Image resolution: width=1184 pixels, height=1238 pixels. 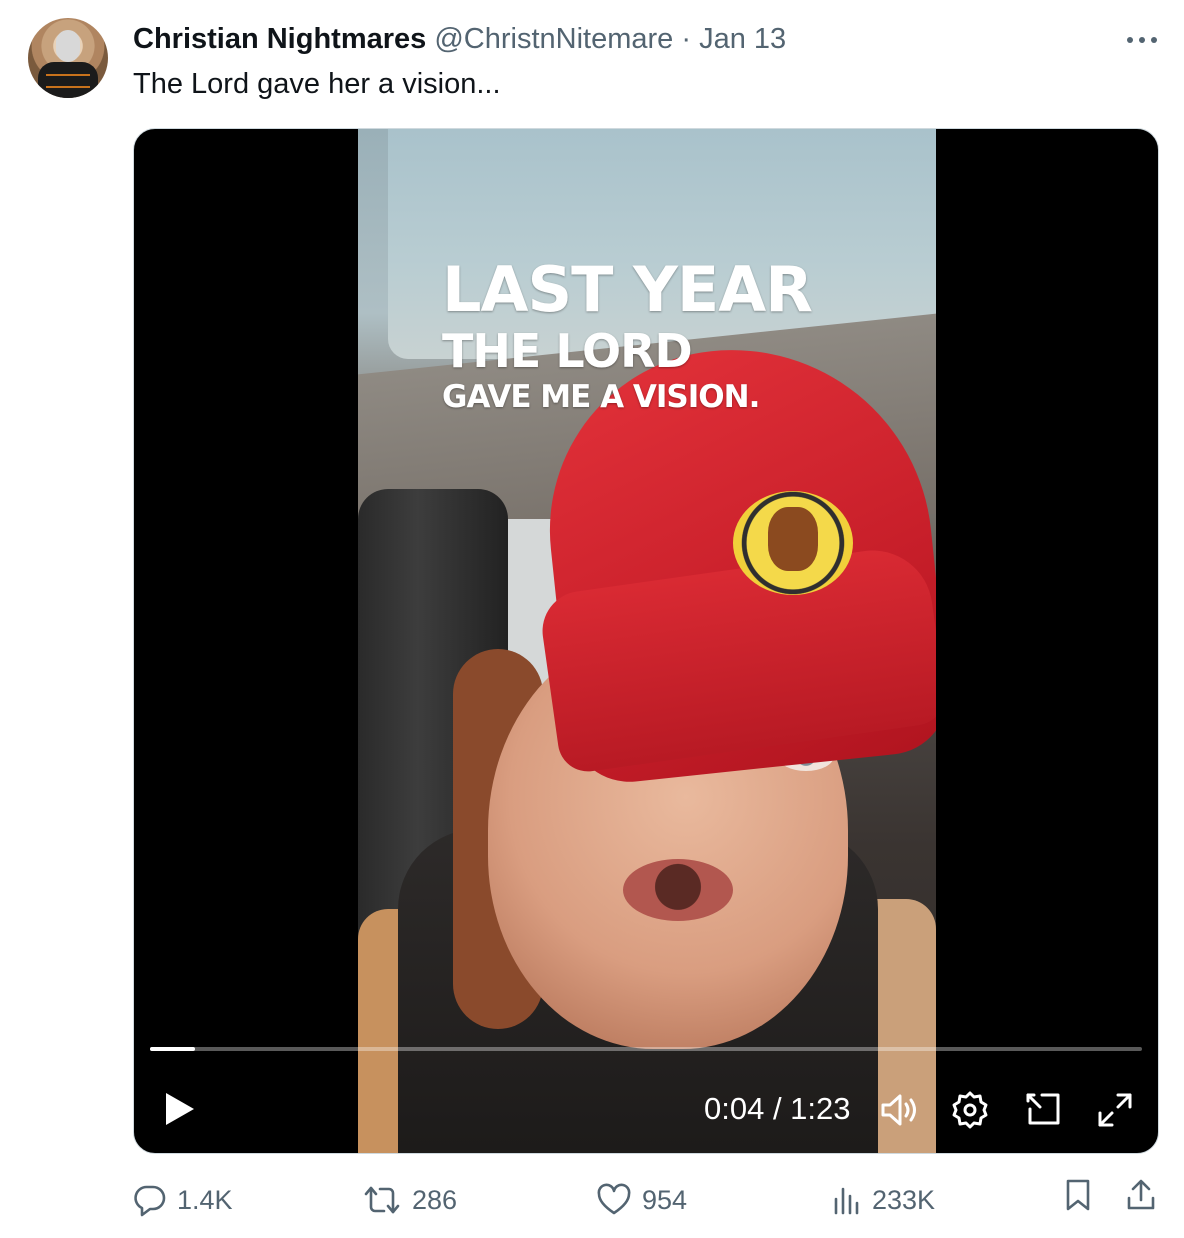 I want to click on bookmark-button, so click(x=1083, y=1195).